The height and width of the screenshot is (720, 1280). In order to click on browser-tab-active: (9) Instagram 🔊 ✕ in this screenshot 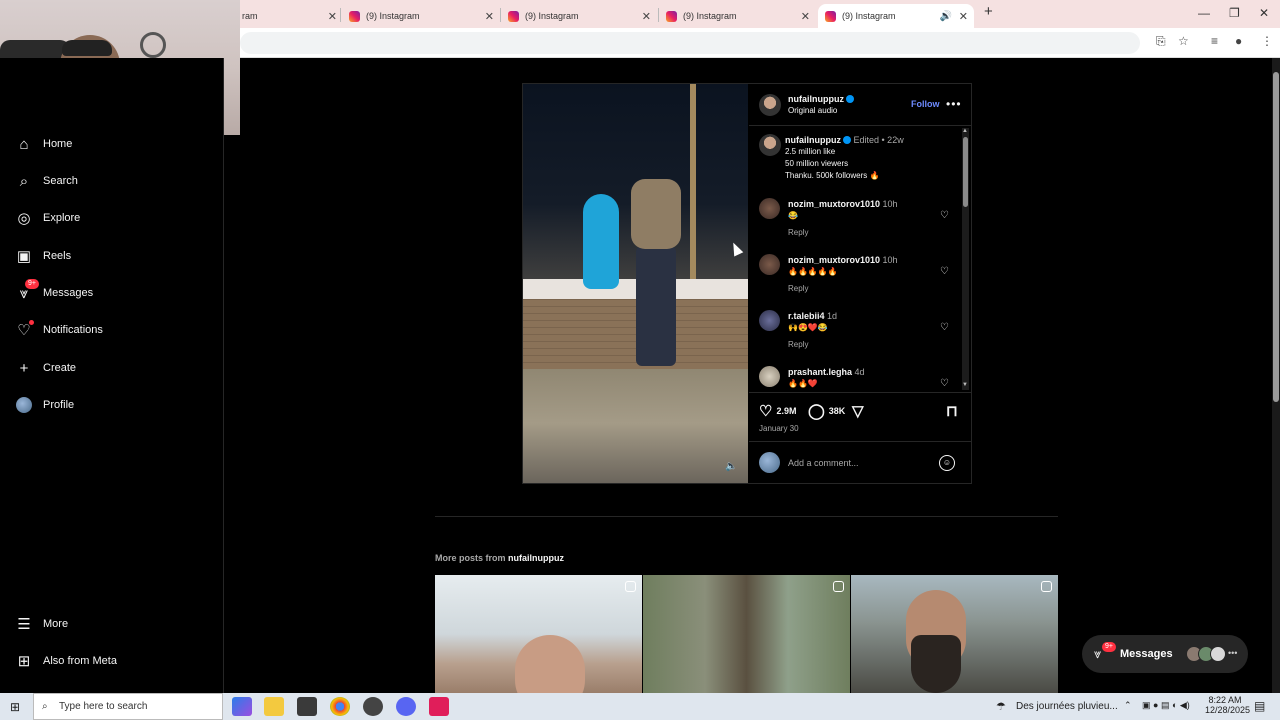, I will do `click(896, 16)`.